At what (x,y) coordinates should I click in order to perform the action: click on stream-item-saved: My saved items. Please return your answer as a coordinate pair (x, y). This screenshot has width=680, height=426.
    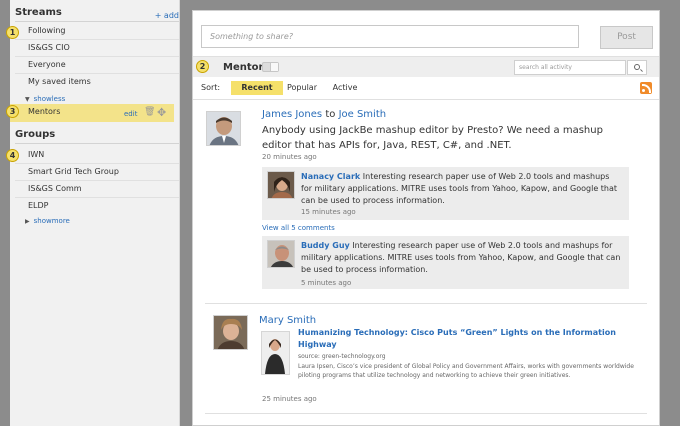
    Looking at the image, I should click on (97, 82).